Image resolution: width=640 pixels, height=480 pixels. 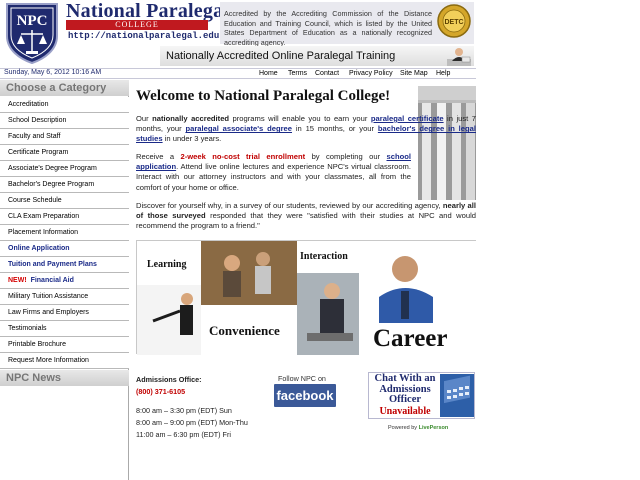 What do you see at coordinates (305, 395) in the screenshot?
I see `facebook-button: facebook` at bounding box center [305, 395].